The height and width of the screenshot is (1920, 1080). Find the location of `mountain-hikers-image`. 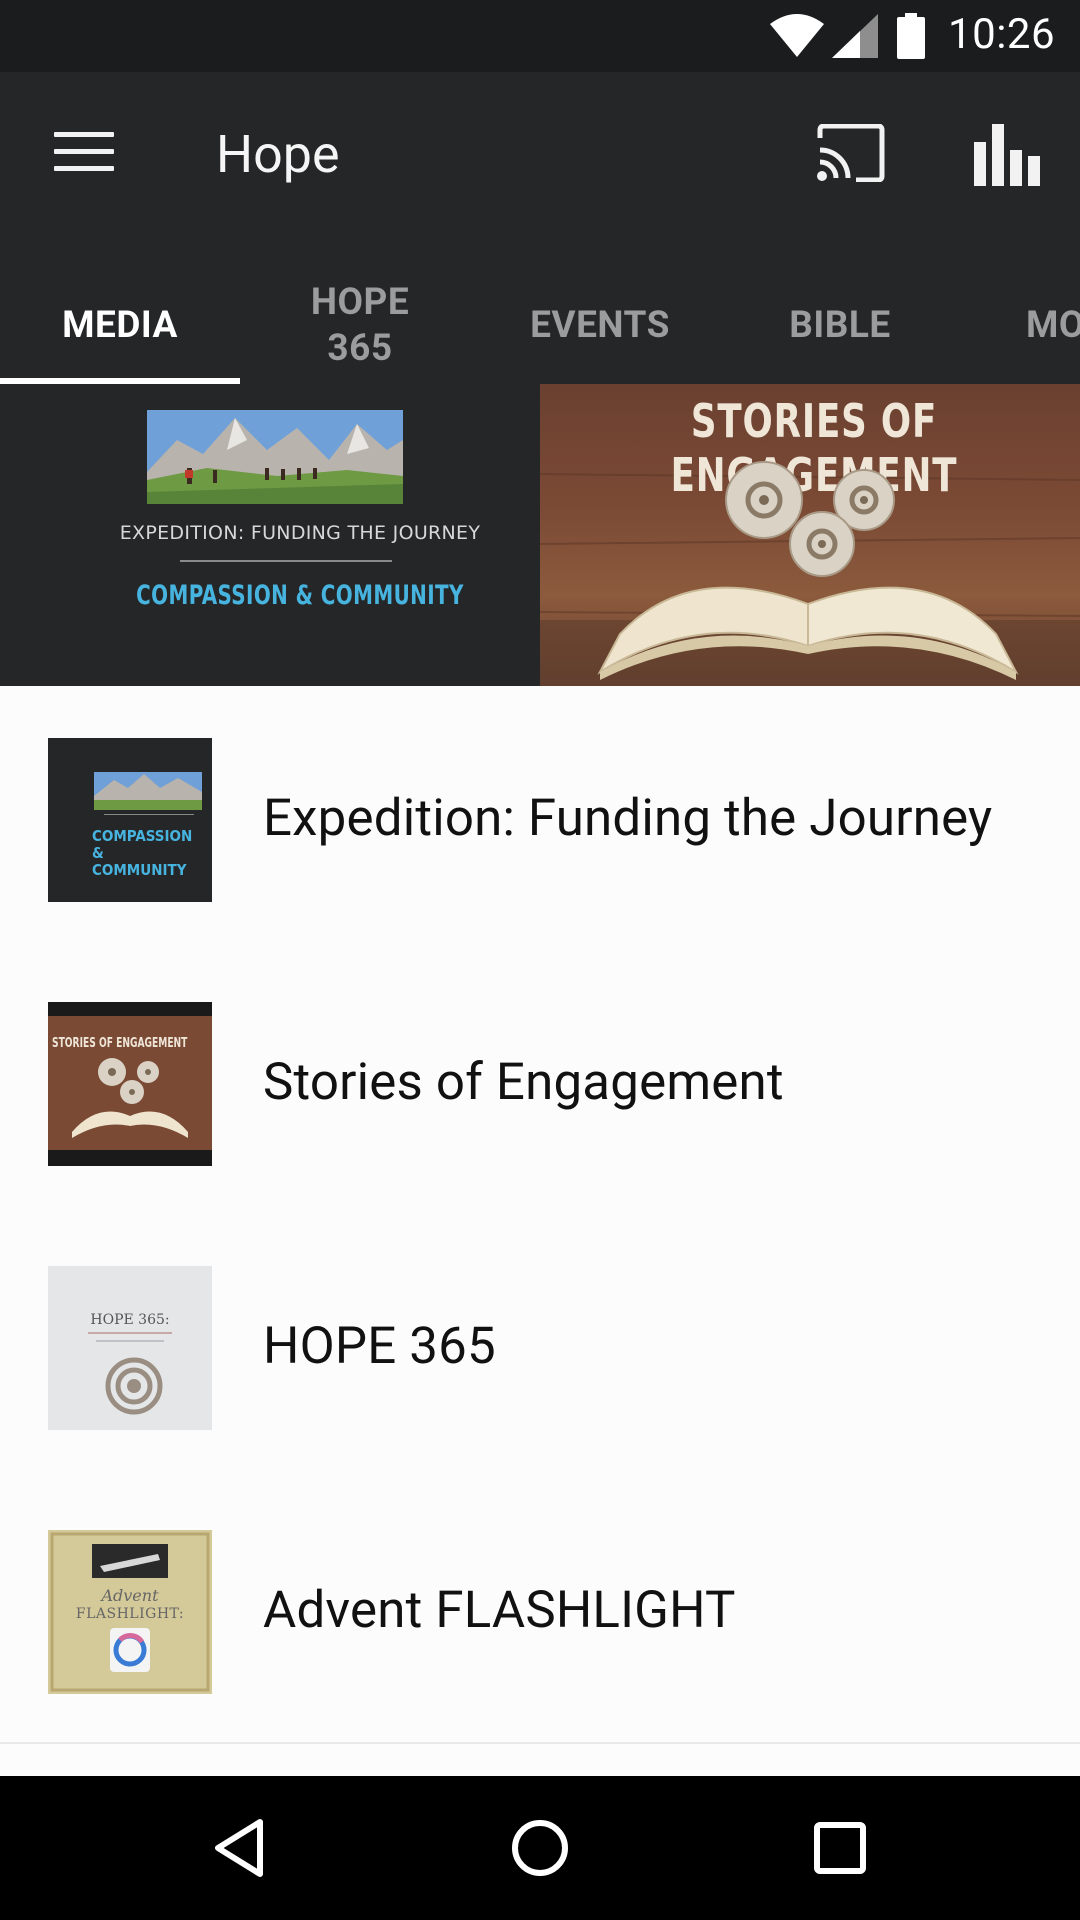

mountain-hikers-image is located at coordinates (275, 457).